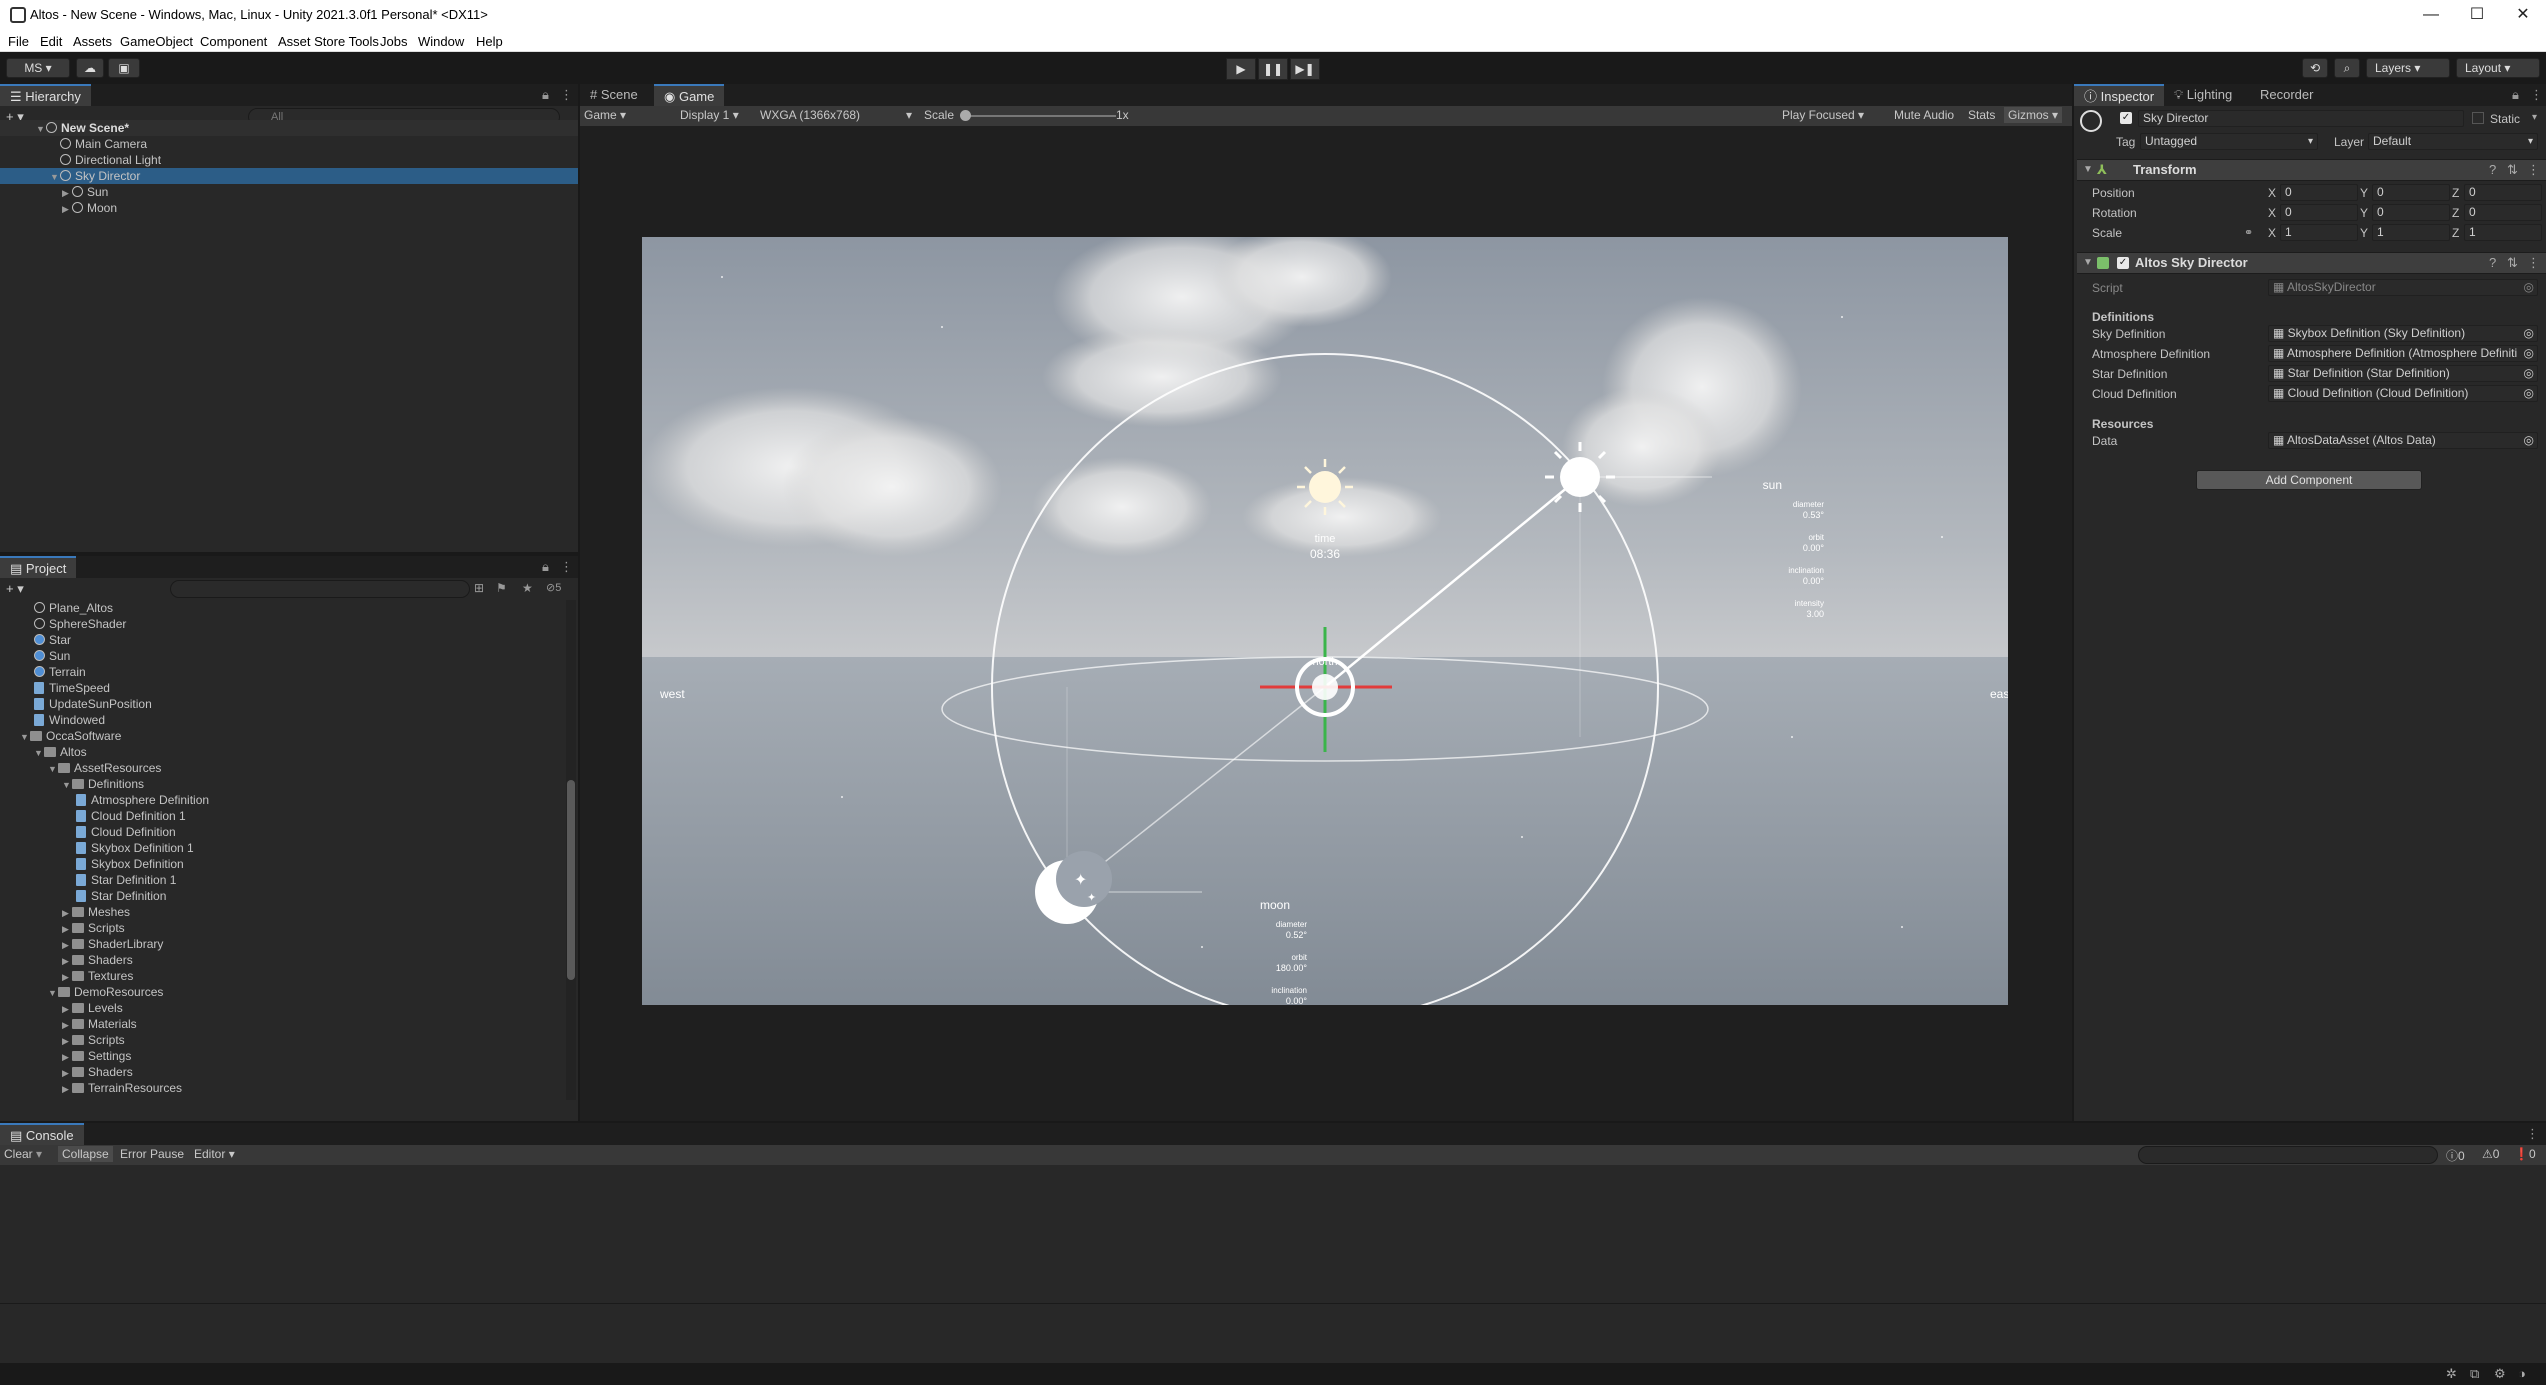 The image size is (2546, 1385). I want to click on hierarchy-item-main-camera: Main Camera, so click(289, 144).